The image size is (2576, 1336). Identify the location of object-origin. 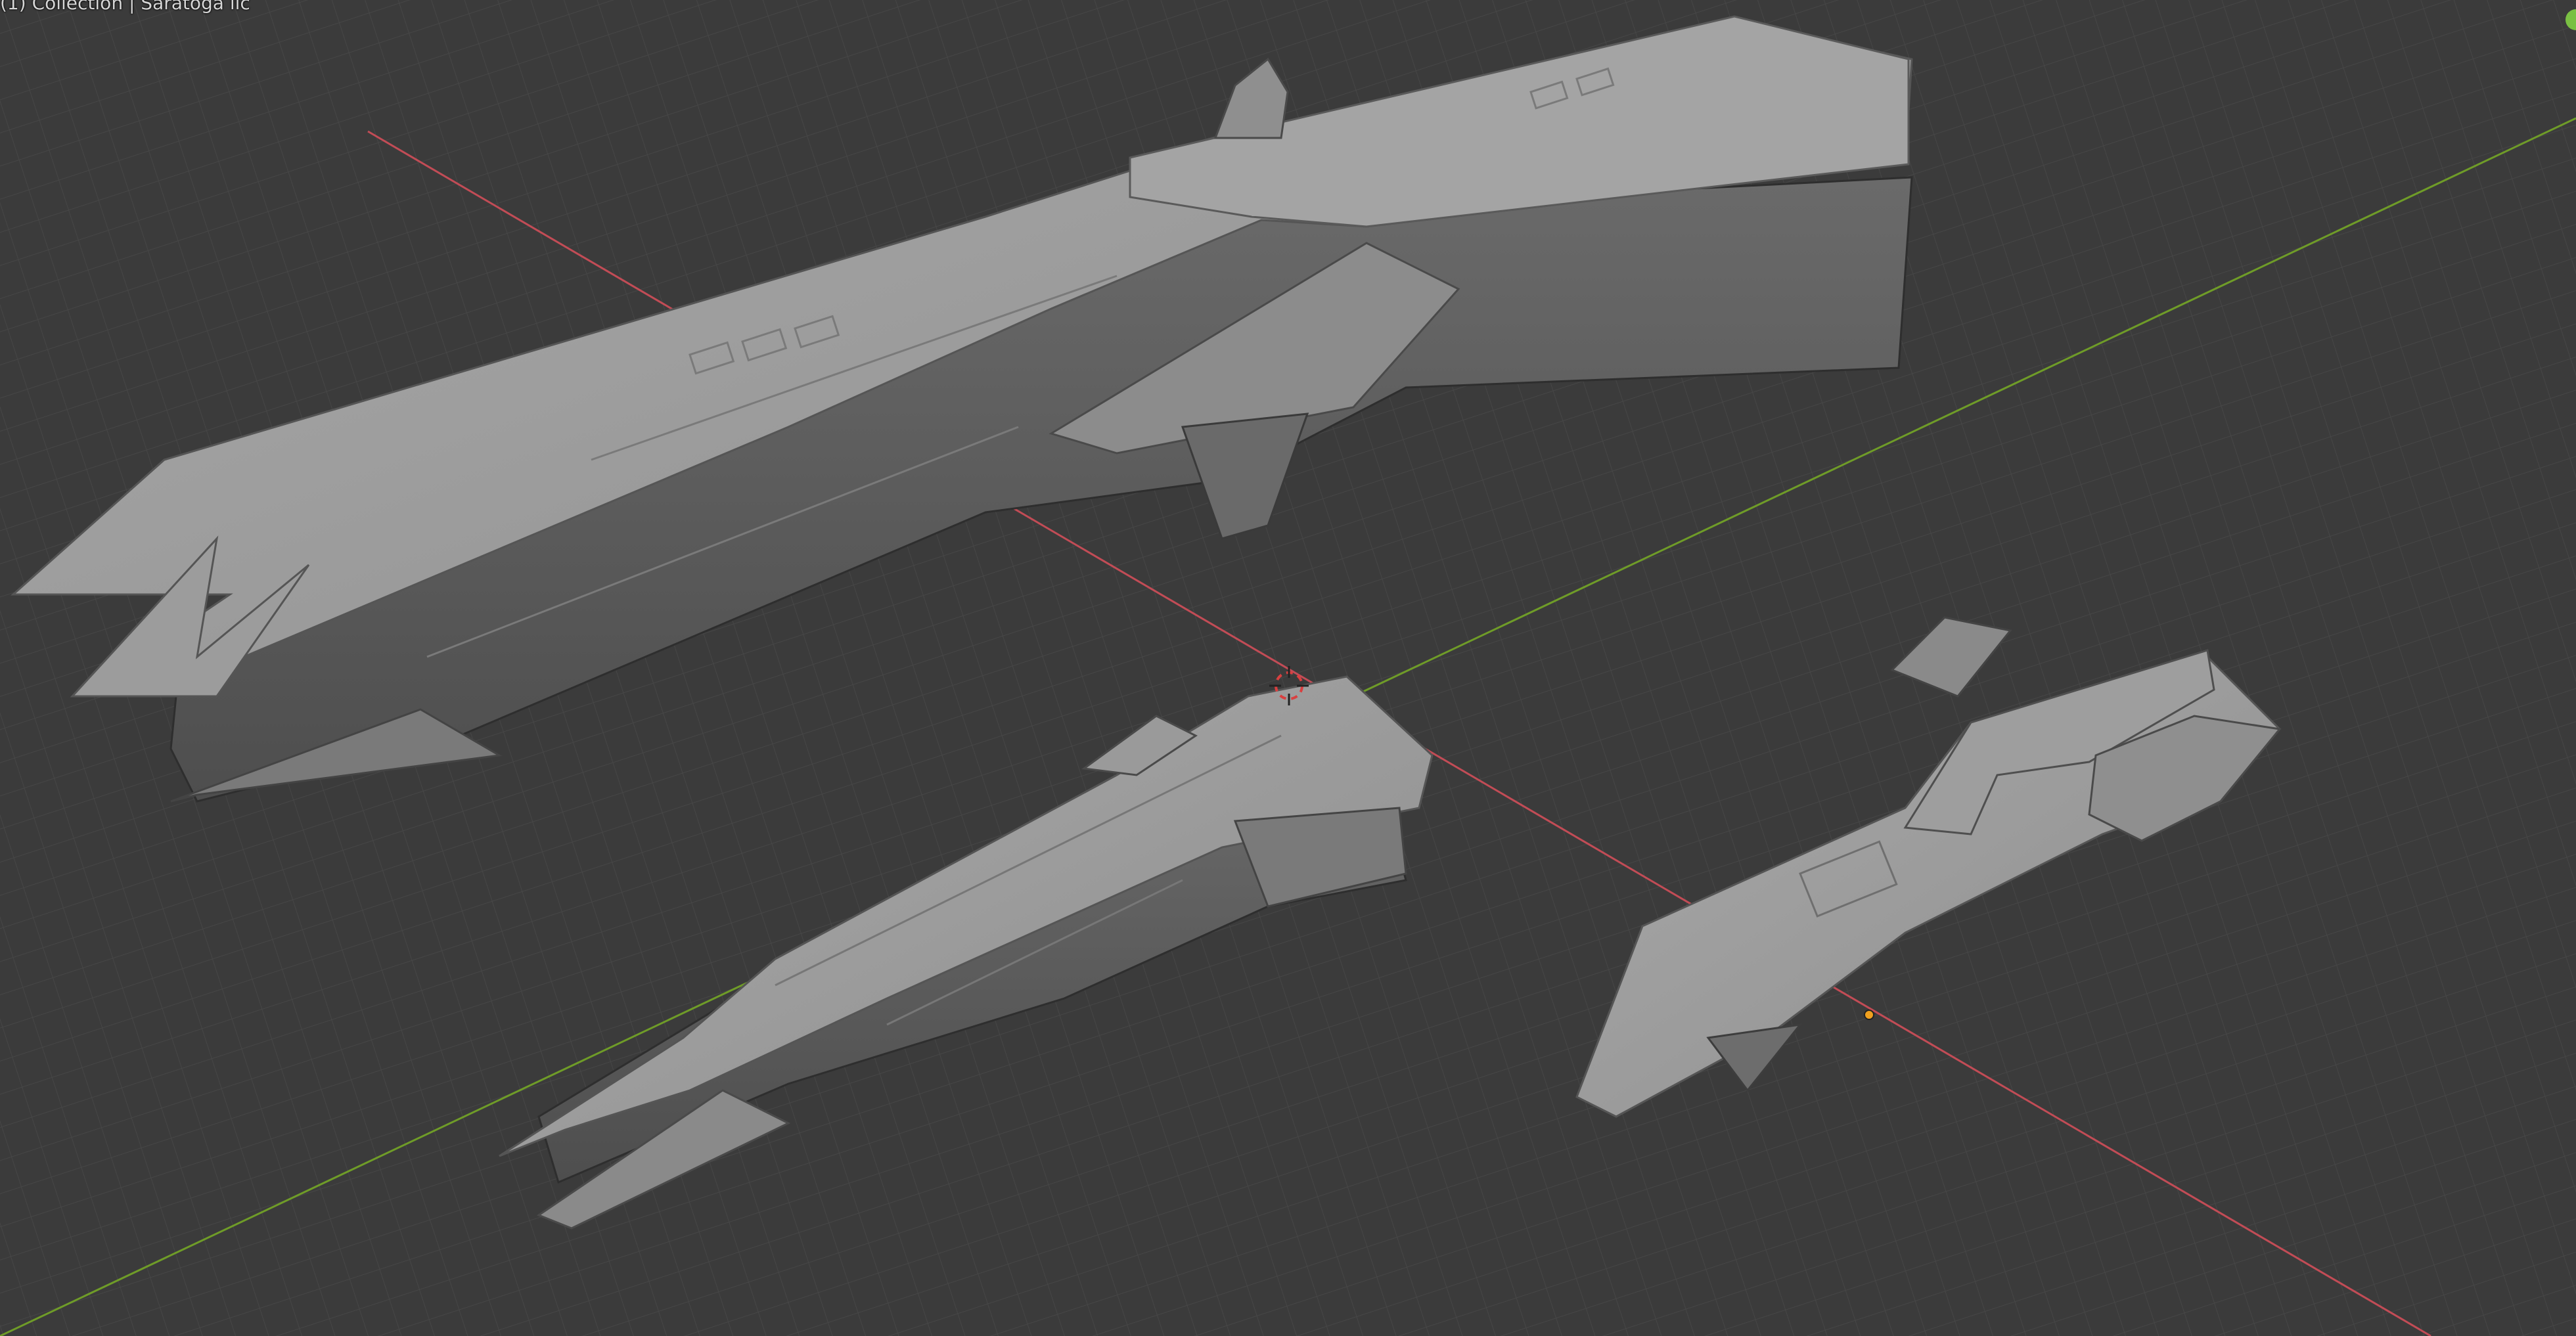
(1869, 1015).